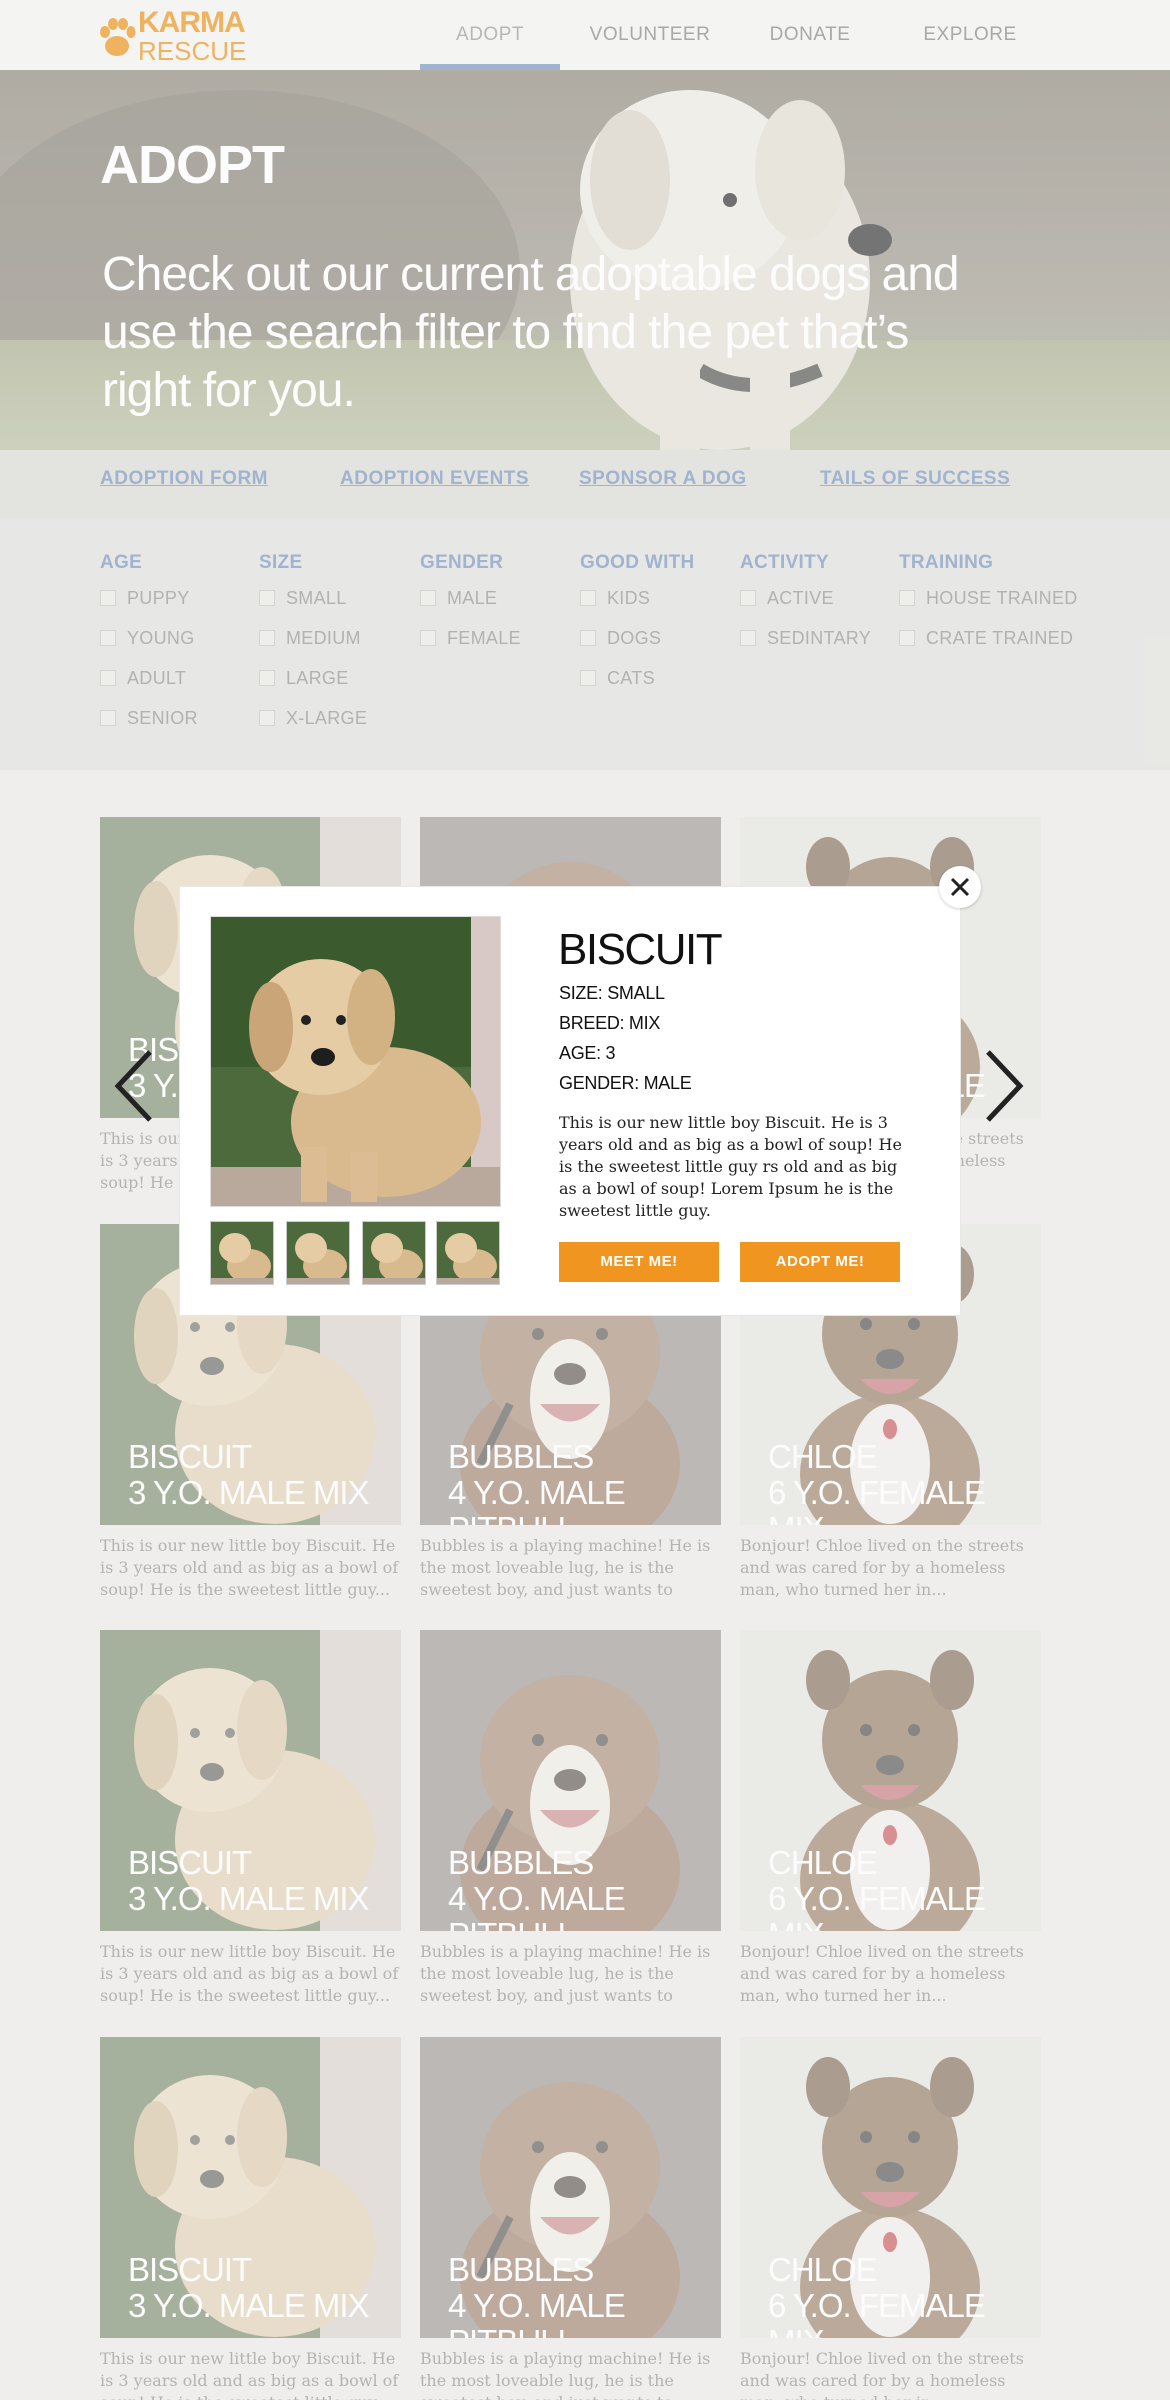  Describe the element at coordinates (612, 993) in the screenshot. I see `dog-size: SIZE: SMALL` at that location.